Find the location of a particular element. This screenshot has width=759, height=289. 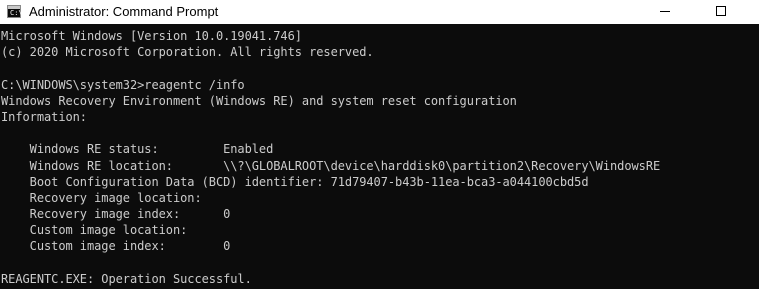

maximize-icon is located at coordinates (721, 11).